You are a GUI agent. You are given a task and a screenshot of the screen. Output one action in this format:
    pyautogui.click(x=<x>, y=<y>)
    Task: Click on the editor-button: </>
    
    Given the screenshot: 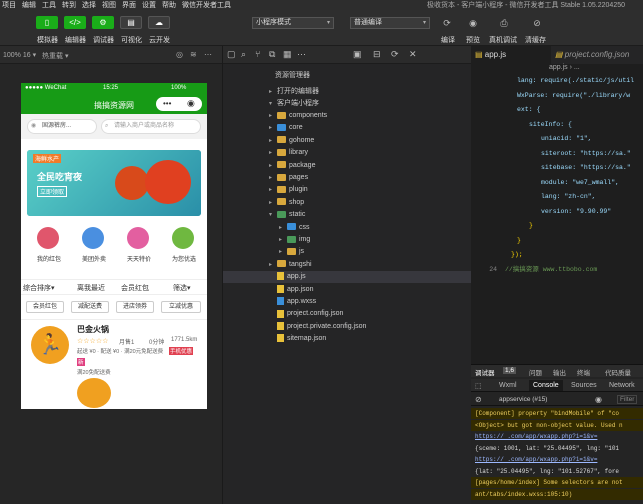 What is the action you would take?
    pyautogui.click(x=75, y=22)
    